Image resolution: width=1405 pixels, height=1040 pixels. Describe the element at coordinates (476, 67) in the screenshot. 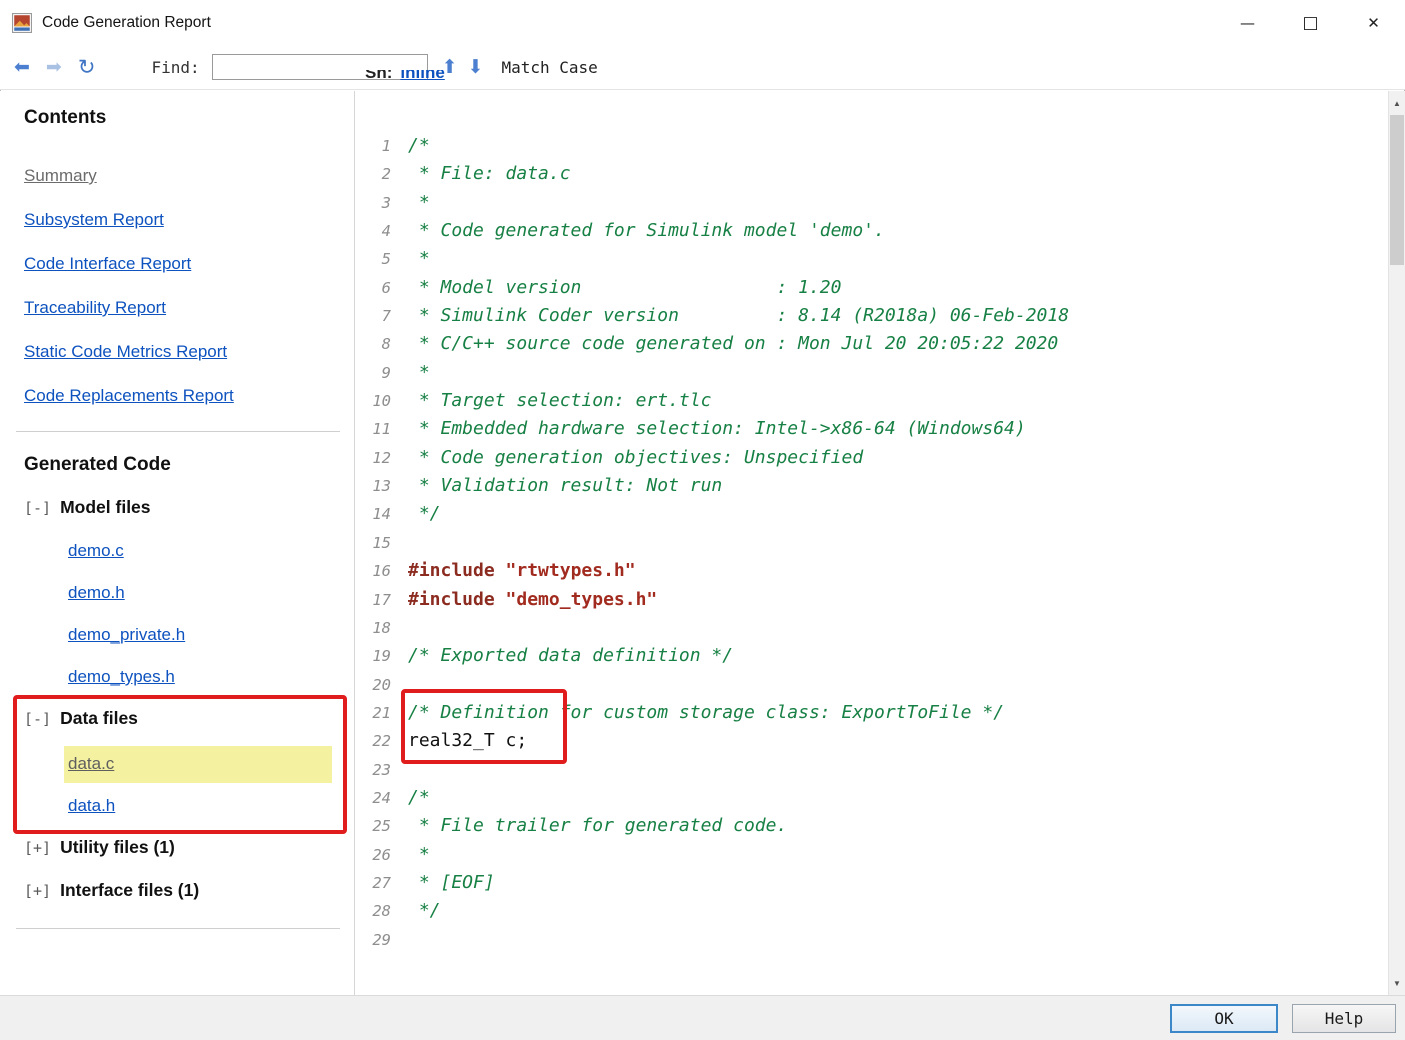

I see `find-next-icon: ⬇` at that location.